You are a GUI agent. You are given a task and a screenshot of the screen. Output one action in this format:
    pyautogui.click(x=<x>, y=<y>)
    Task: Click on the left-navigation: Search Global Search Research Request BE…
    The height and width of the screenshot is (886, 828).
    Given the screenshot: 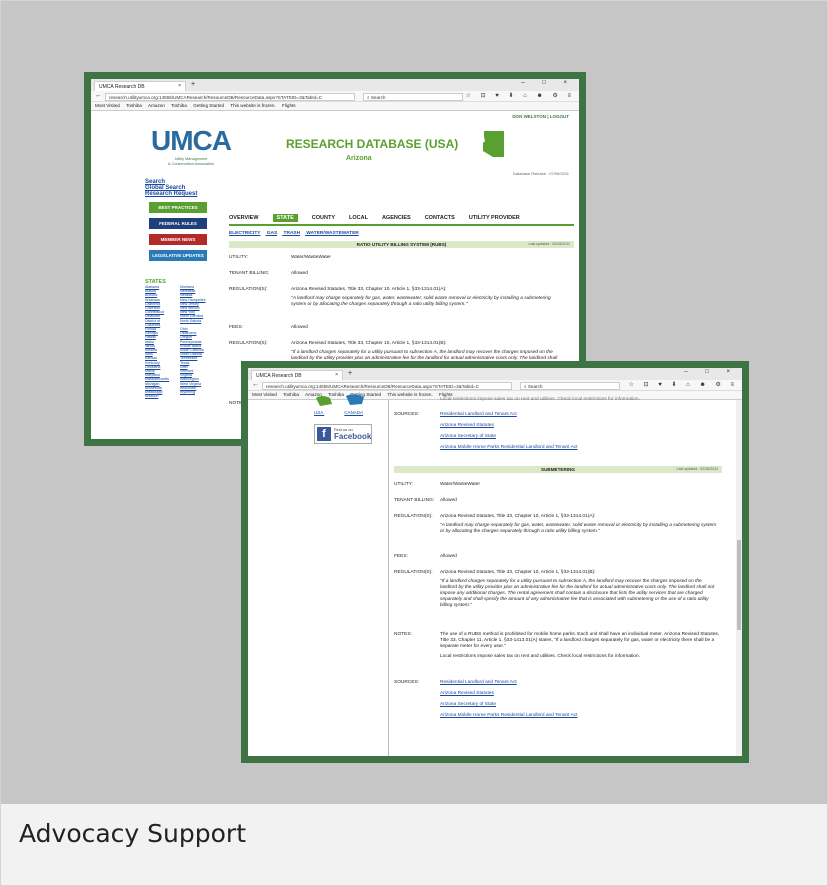 What is the action you would take?
    pyautogui.click(x=178, y=288)
    